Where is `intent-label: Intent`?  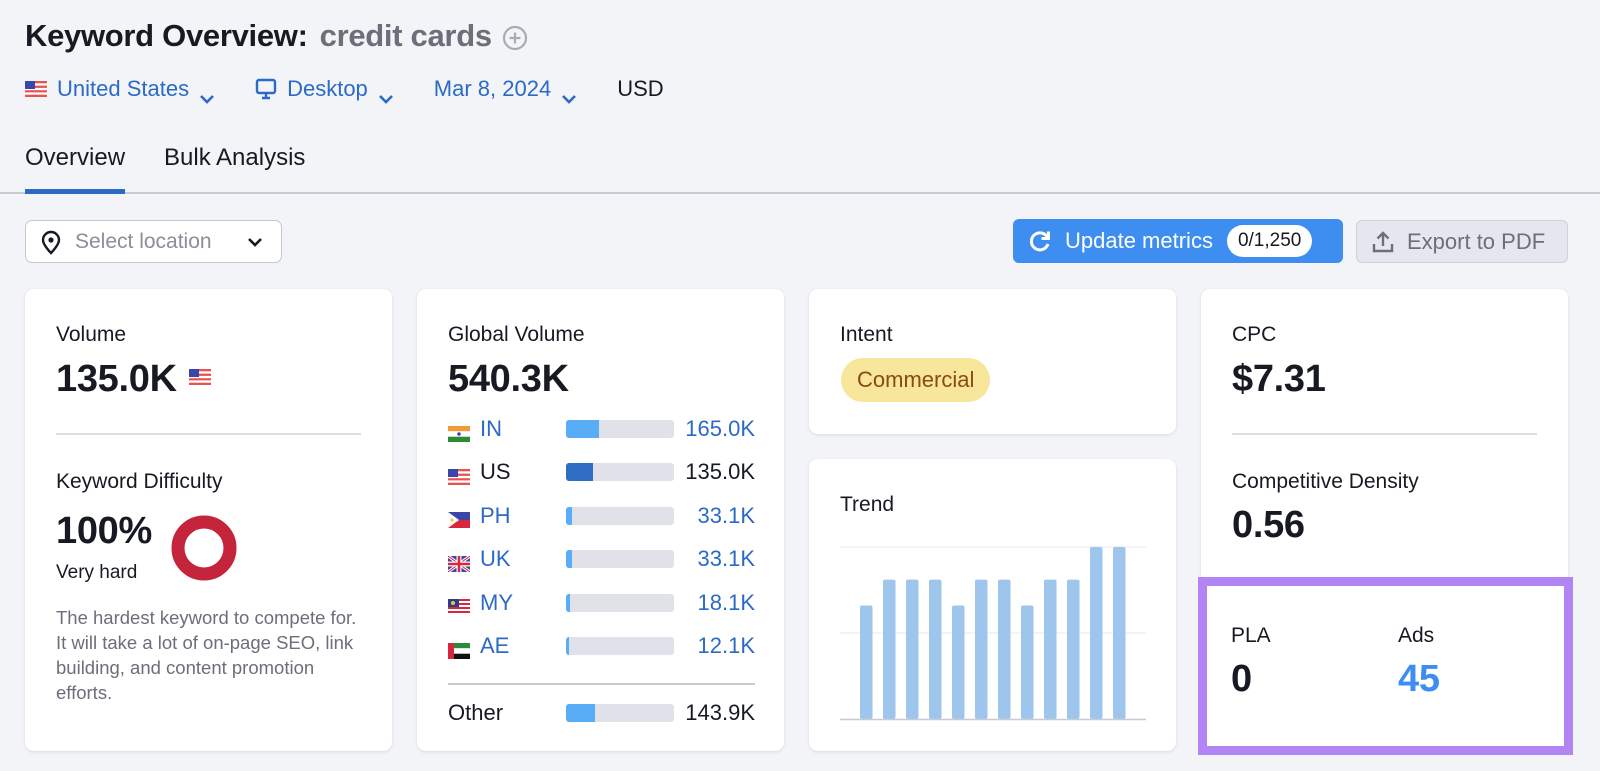
intent-label: Intent is located at coordinates (866, 334).